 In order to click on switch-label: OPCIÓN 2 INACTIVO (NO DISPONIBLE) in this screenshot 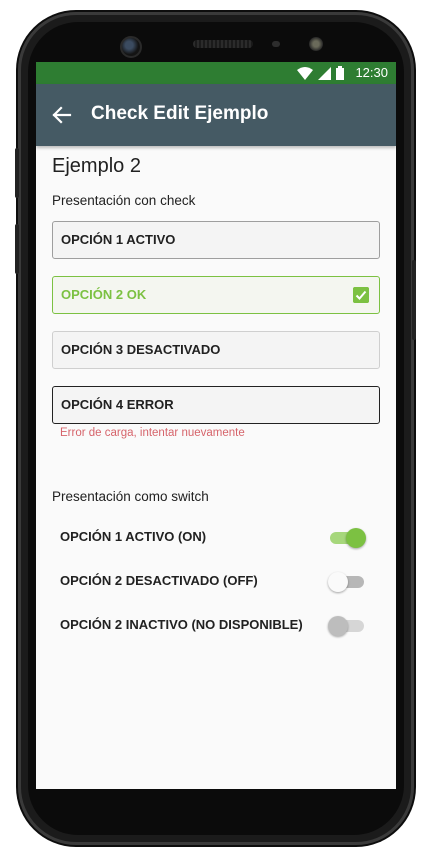, I will do `click(181, 624)`.